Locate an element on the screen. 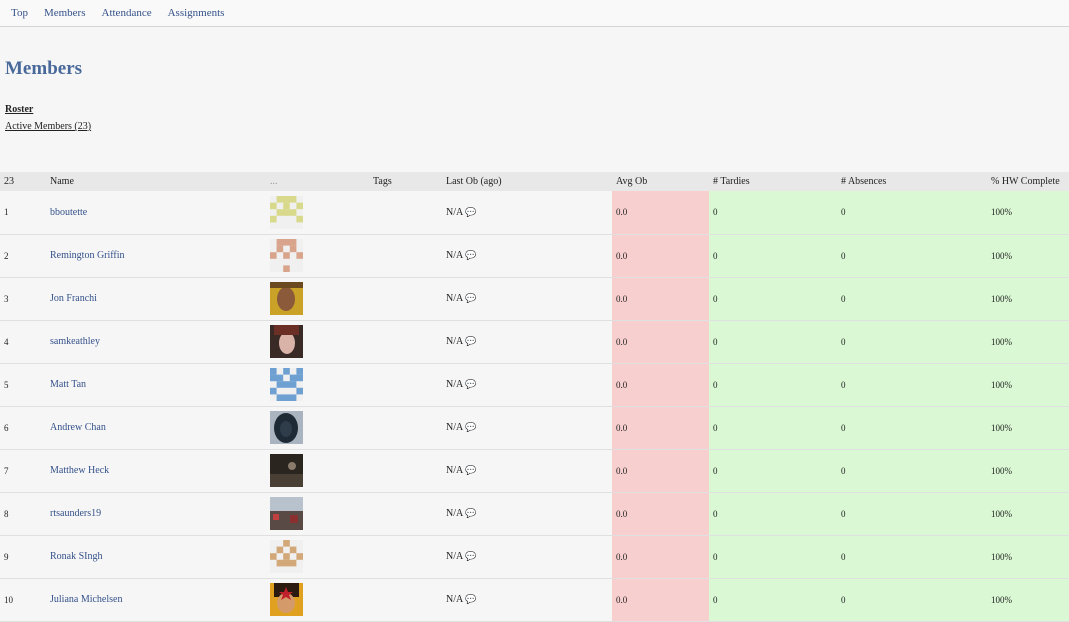  table-row: 6 Andrew Chan N/A 💬 0.0 0 0 100% is located at coordinates (534, 427).